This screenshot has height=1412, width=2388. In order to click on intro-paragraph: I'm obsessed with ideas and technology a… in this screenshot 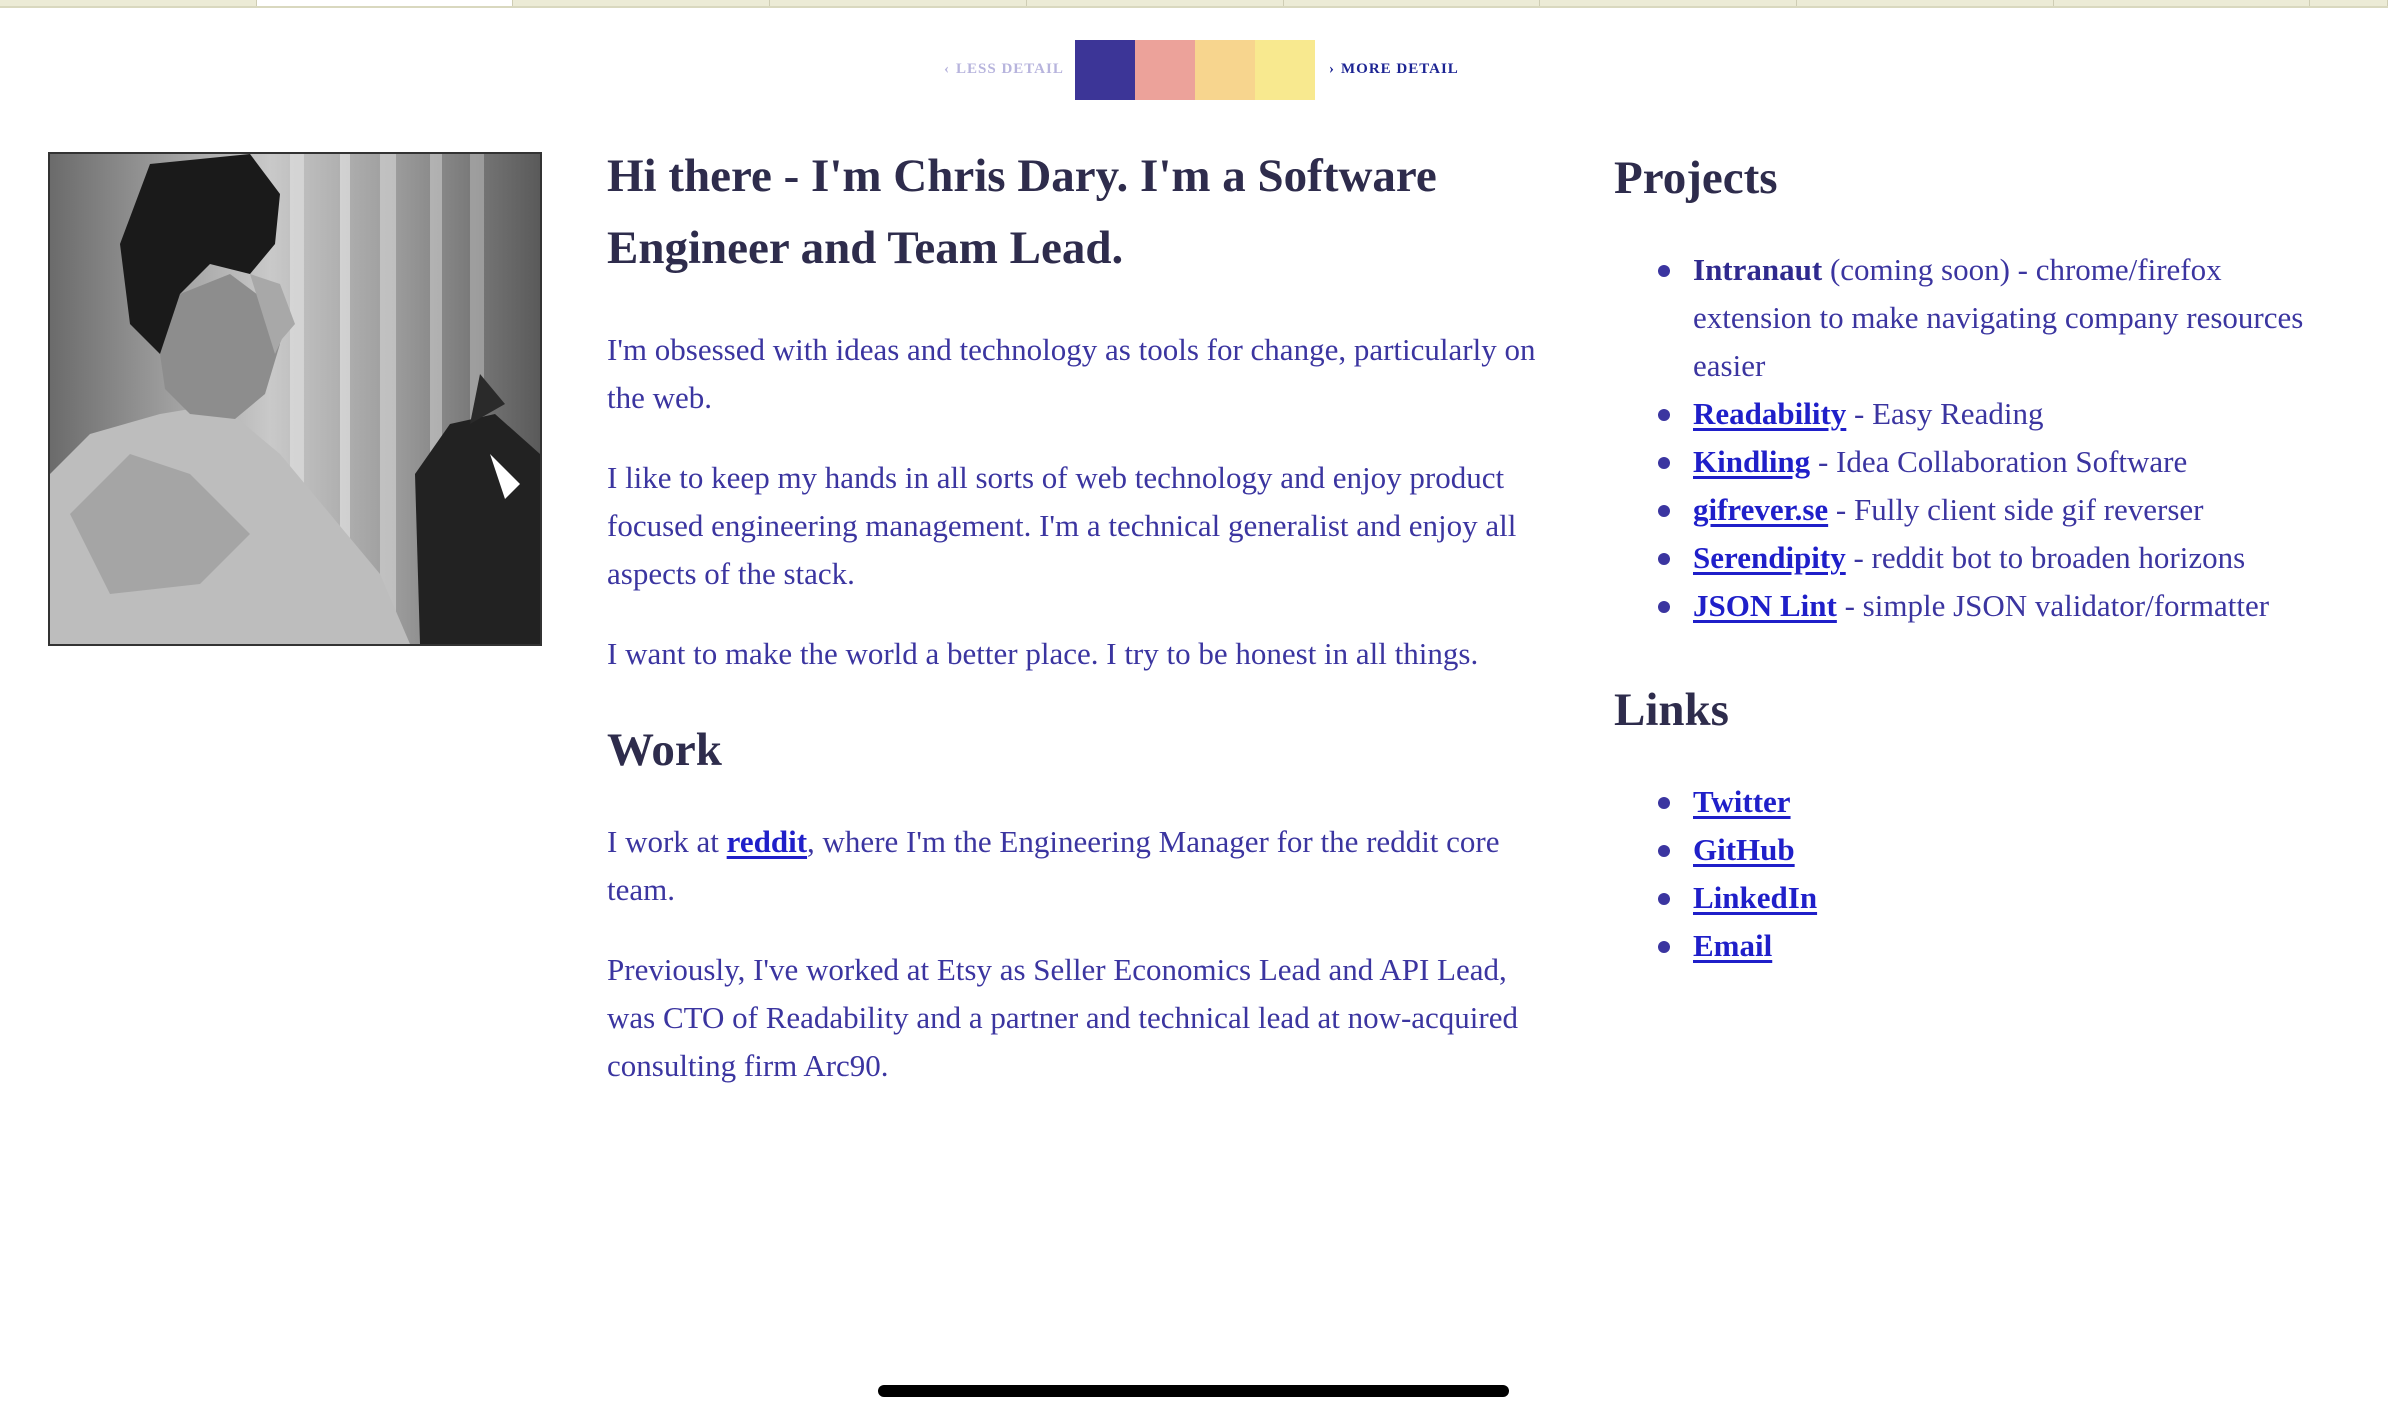, I will do `click(1071, 373)`.